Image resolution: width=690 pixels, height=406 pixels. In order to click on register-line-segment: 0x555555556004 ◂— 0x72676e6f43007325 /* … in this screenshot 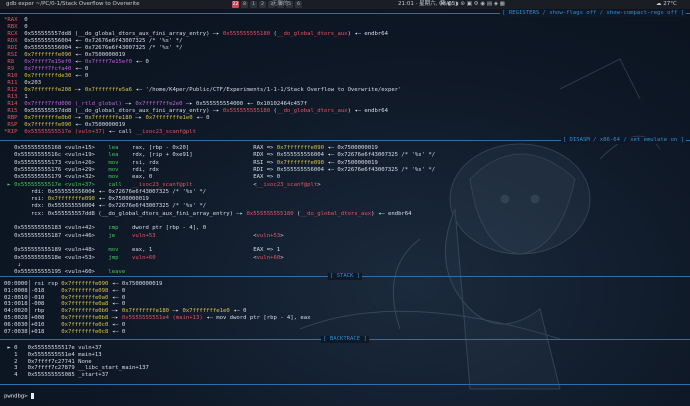, I will do `click(100, 48)`.